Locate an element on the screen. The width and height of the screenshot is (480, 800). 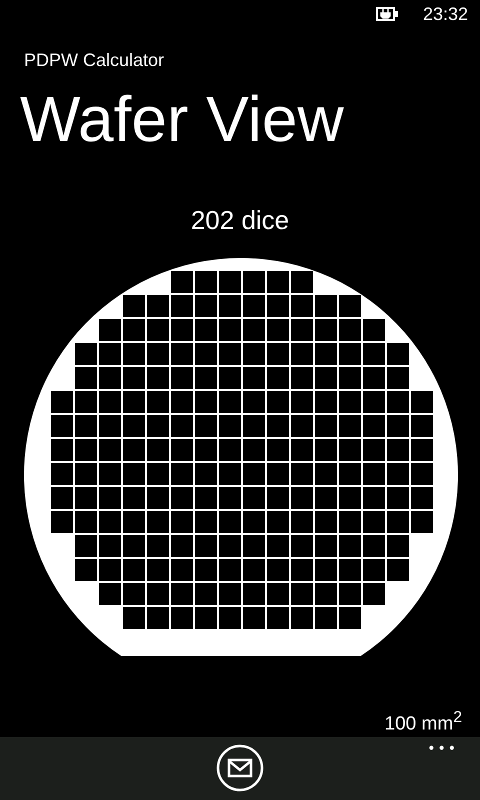
page-title: Wafer View is located at coordinates (182, 119).